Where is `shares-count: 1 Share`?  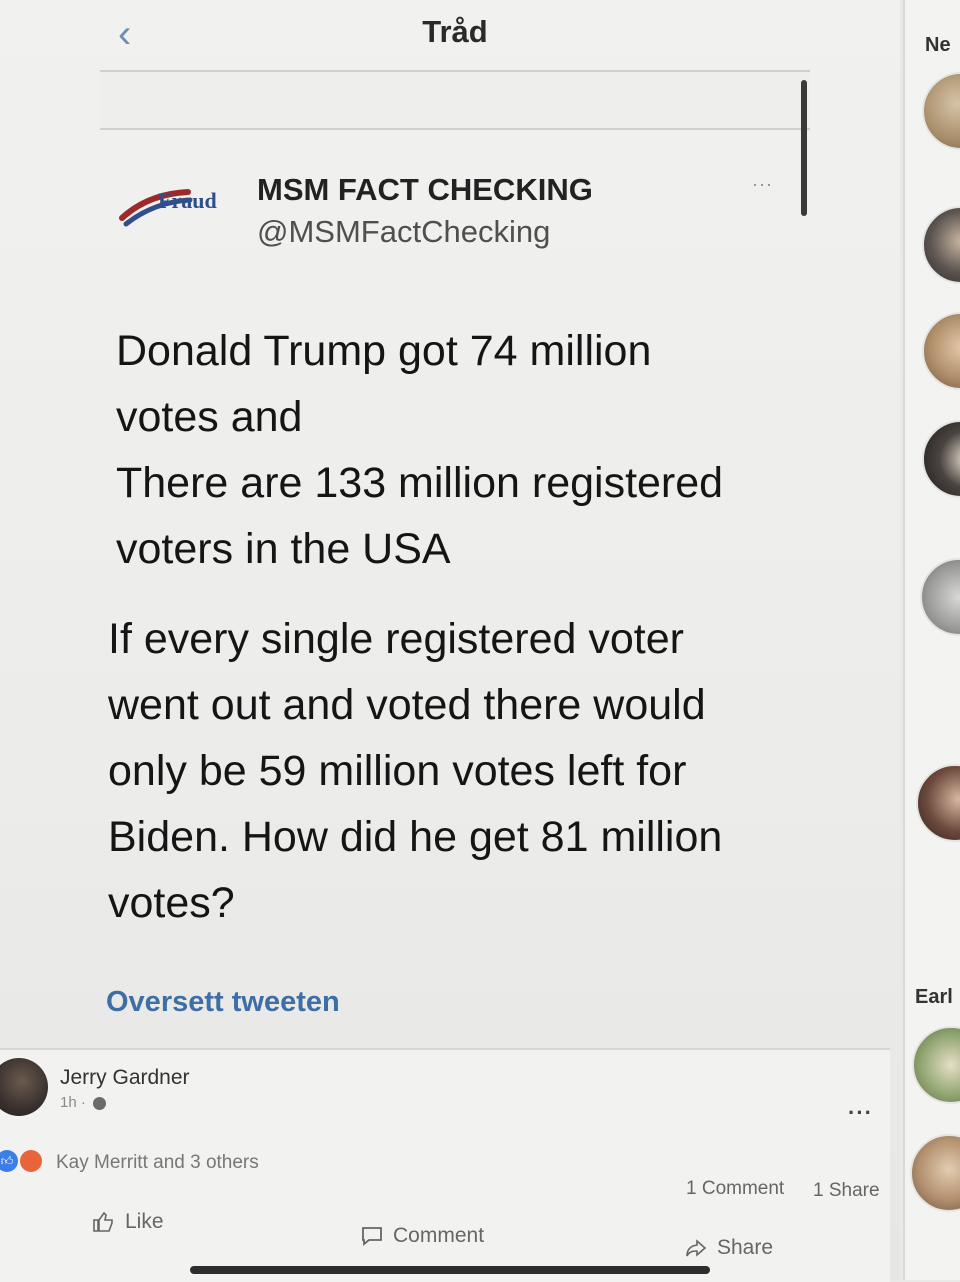
shares-count: 1 Share is located at coordinates (846, 1191).